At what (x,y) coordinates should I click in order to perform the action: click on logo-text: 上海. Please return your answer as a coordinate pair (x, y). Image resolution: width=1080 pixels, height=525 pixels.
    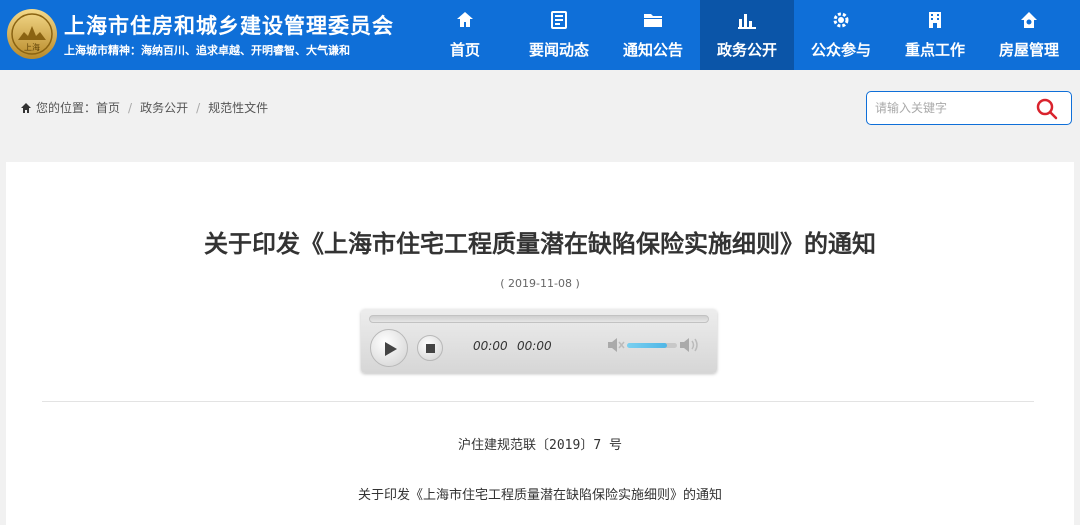
    Looking at the image, I should click on (32, 47).